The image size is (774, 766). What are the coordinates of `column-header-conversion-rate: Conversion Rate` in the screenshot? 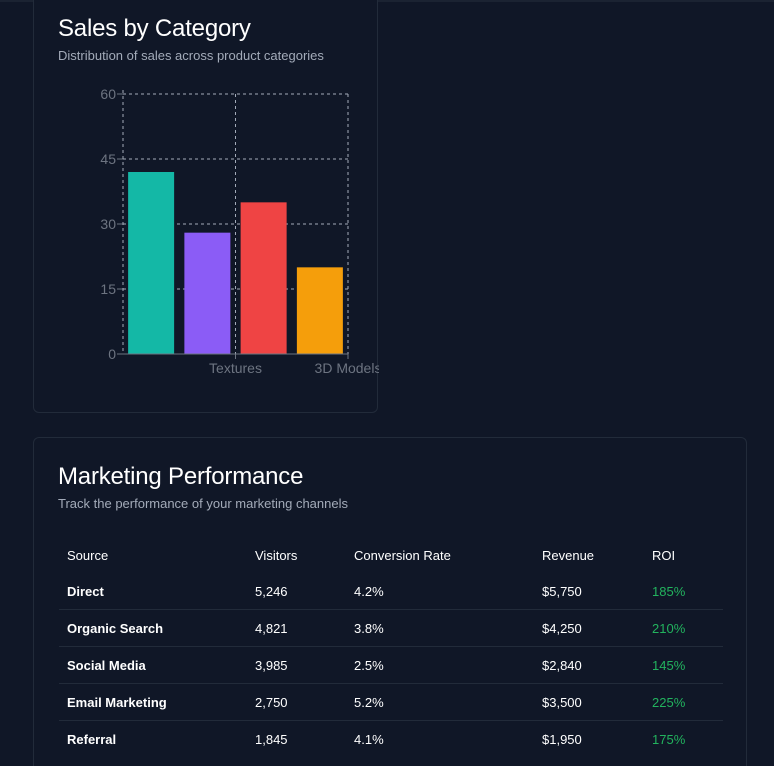 It's located at (440, 555).